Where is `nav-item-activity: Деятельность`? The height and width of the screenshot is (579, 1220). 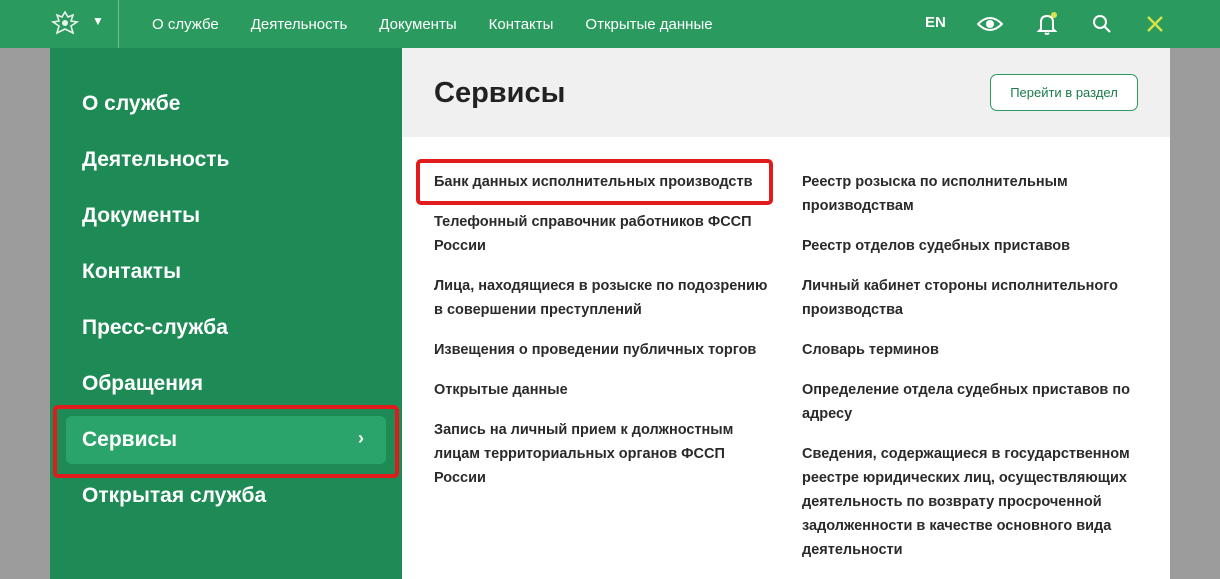
nav-item-activity: Деятельность is located at coordinates (299, 24).